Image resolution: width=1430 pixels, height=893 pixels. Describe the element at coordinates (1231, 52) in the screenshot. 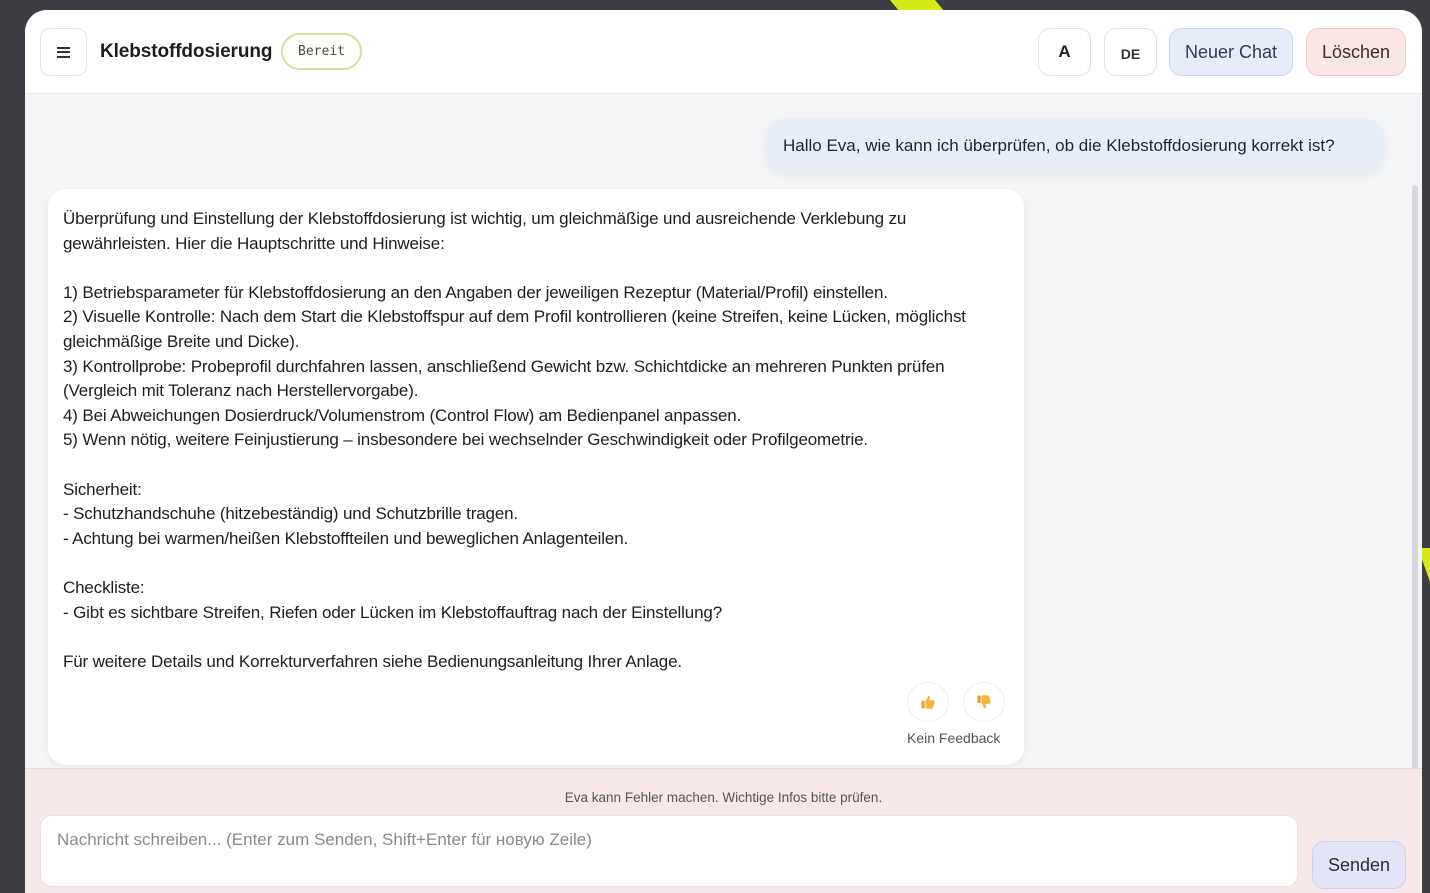

I see `new-chat-button: Neuer Chat` at that location.